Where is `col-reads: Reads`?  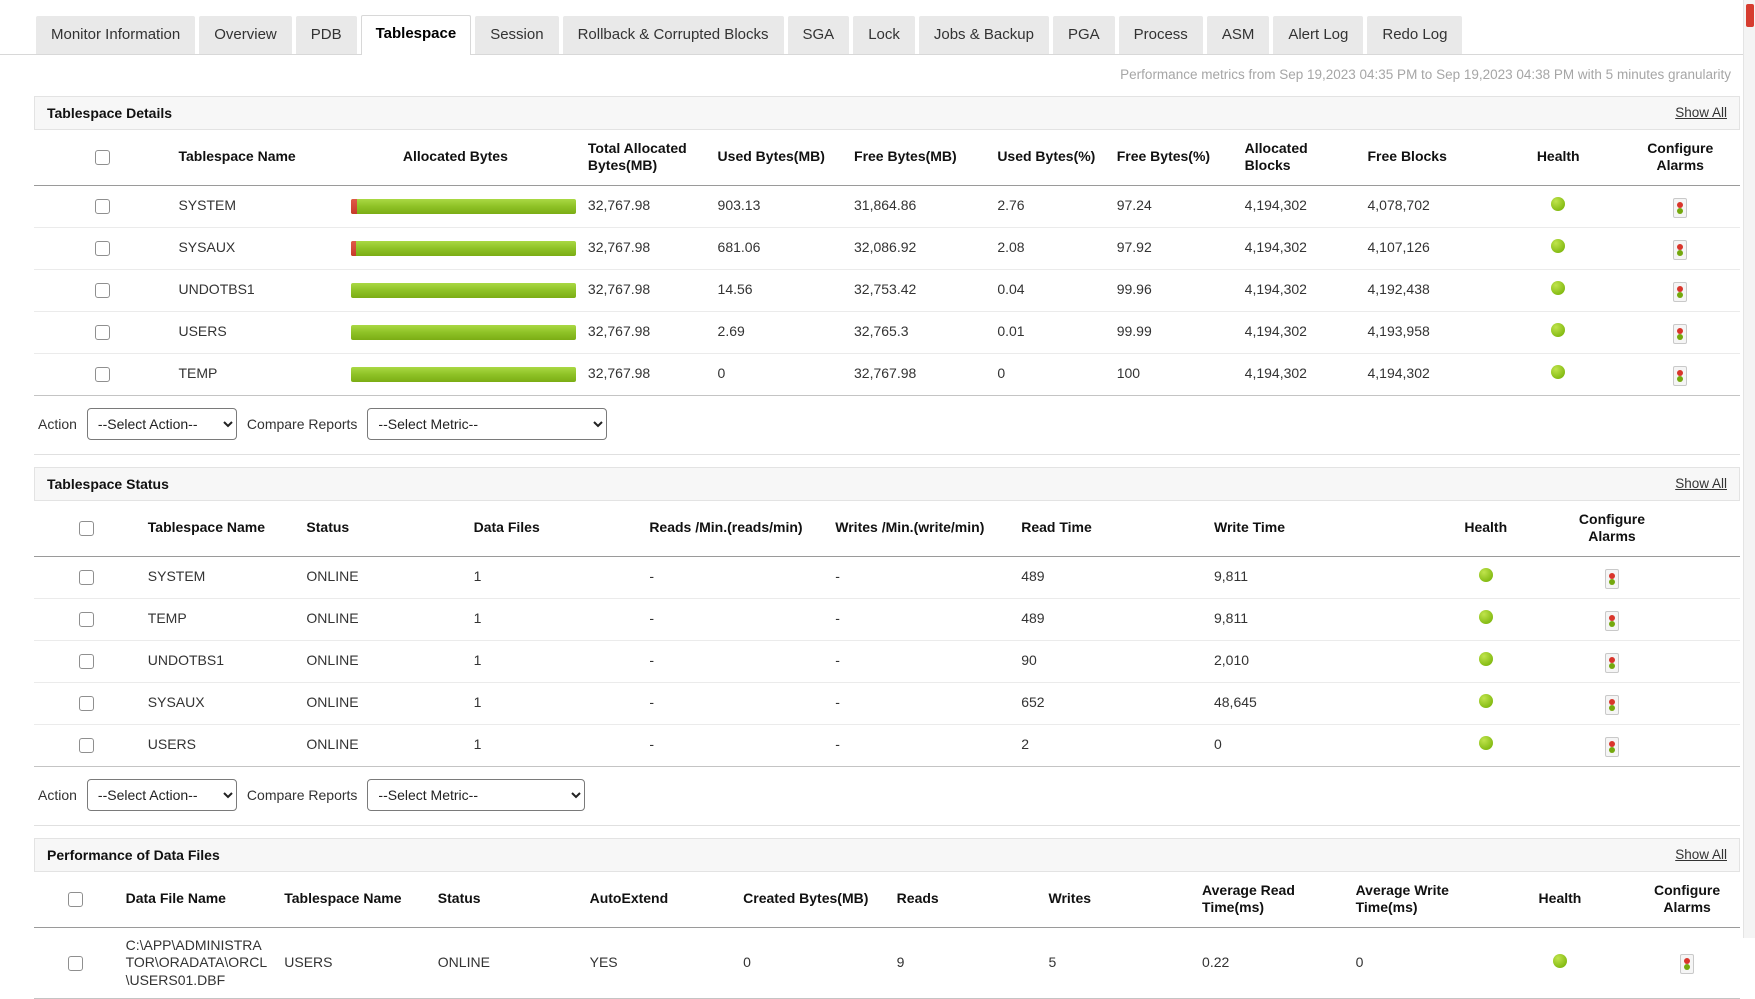 col-reads: Reads is located at coordinates (965, 900).